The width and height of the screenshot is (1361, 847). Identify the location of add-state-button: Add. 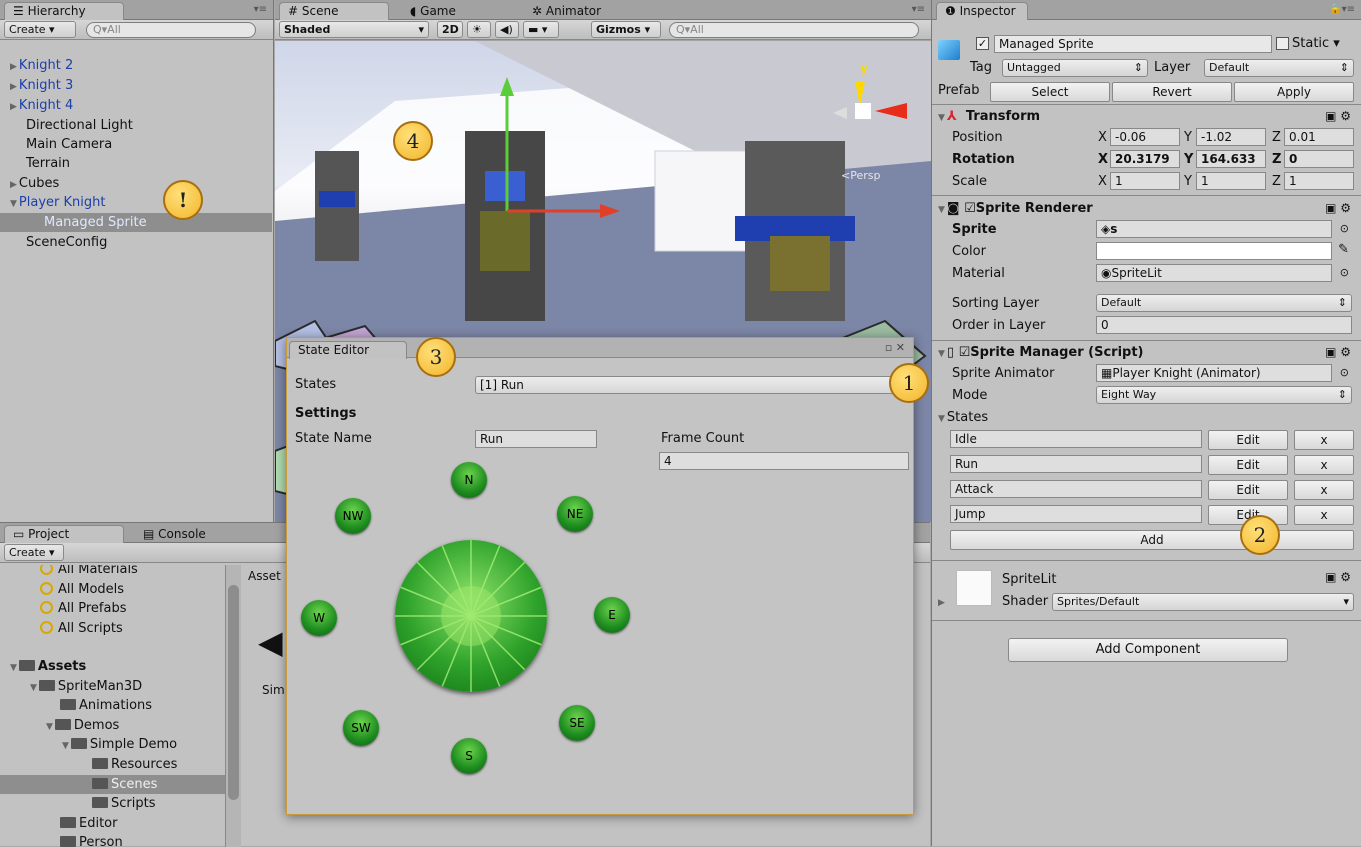
(1152, 540).